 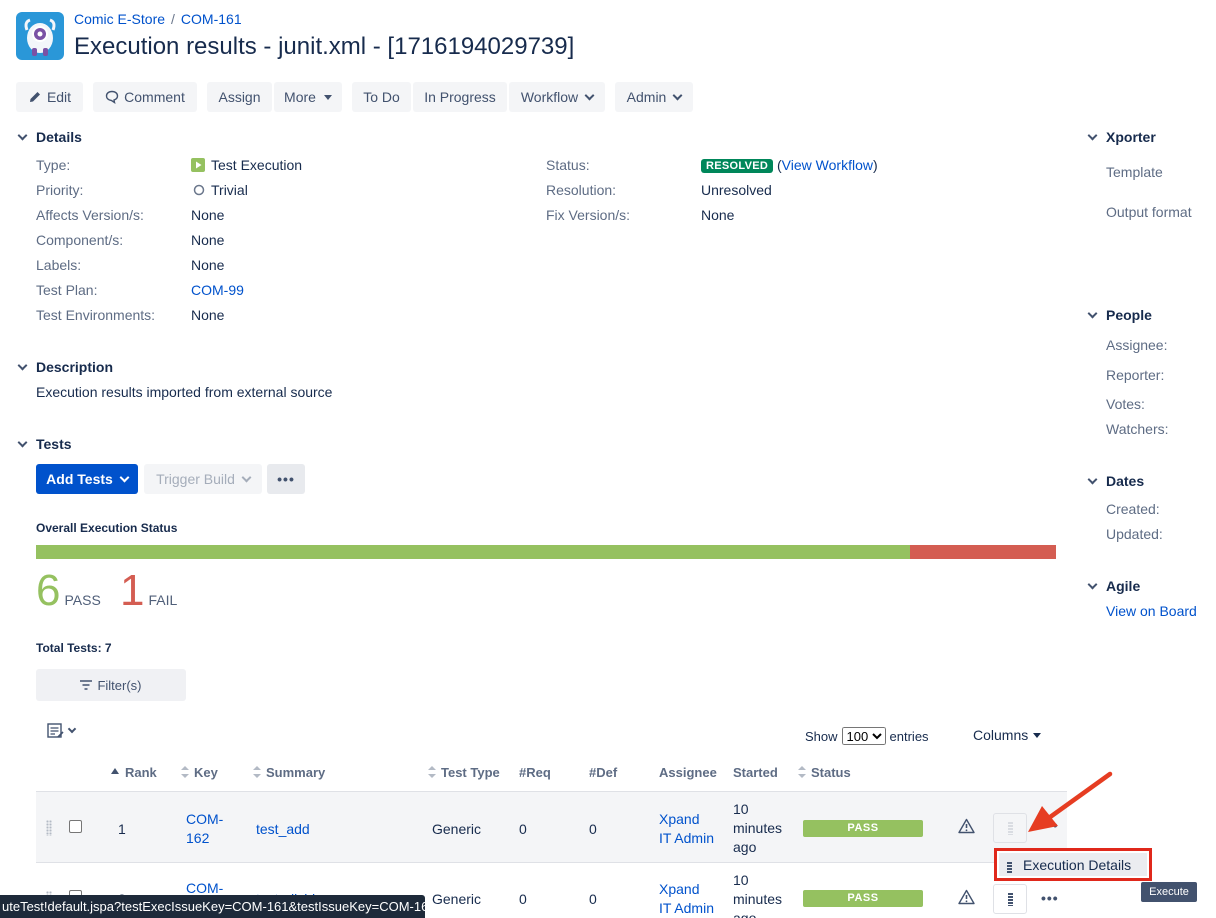 What do you see at coordinates (983, 552) in the screenshot?
I see `progress-fail-segment` at bounding box center [983, 552].